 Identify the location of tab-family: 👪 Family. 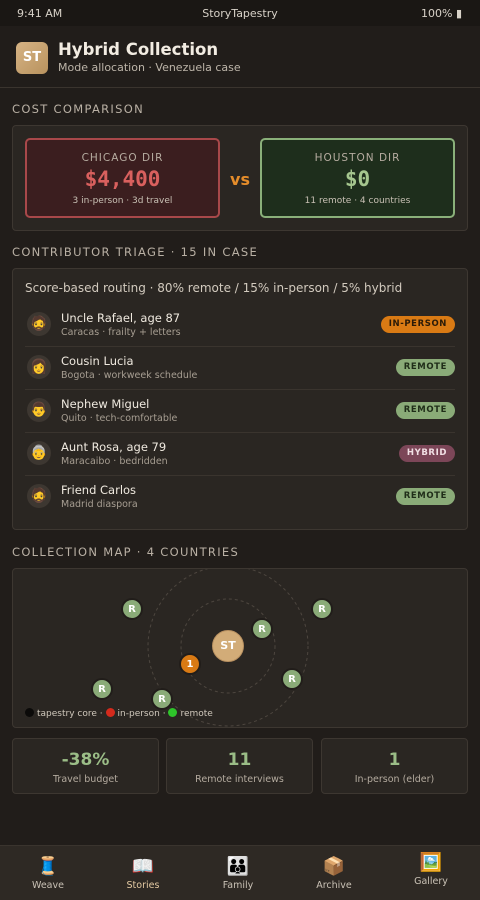
(238, 873).